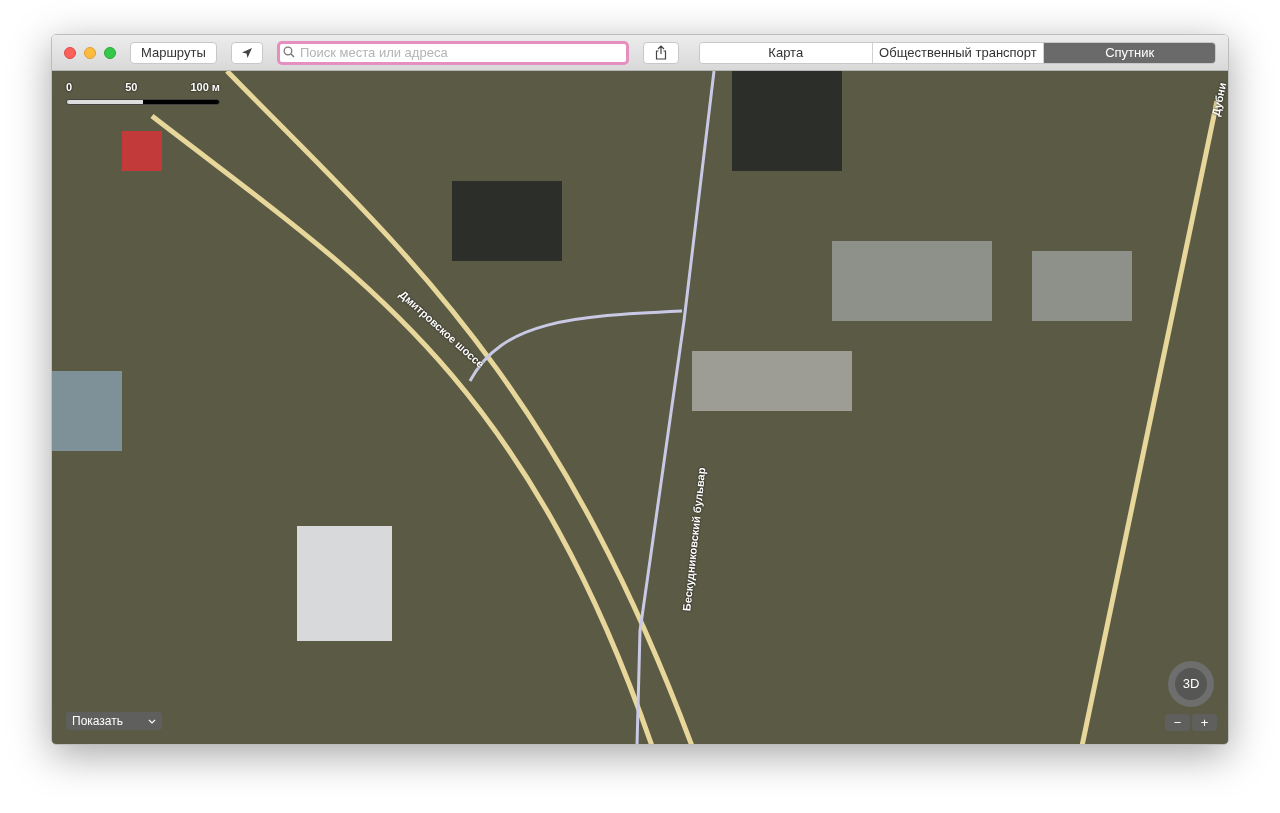 The width and height of the screenshot is (1280, 813). Describe the element at coordinates (1218, 99) in the screenshot. I see `road-label: Дубни` at that location.